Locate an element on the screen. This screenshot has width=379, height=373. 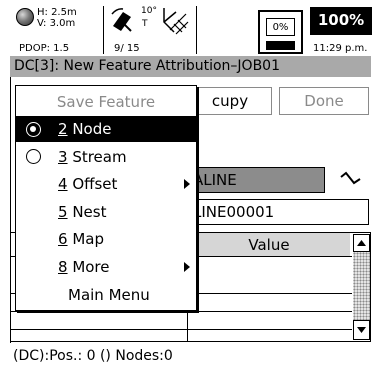
window-border is located at coordinates (10, 210).